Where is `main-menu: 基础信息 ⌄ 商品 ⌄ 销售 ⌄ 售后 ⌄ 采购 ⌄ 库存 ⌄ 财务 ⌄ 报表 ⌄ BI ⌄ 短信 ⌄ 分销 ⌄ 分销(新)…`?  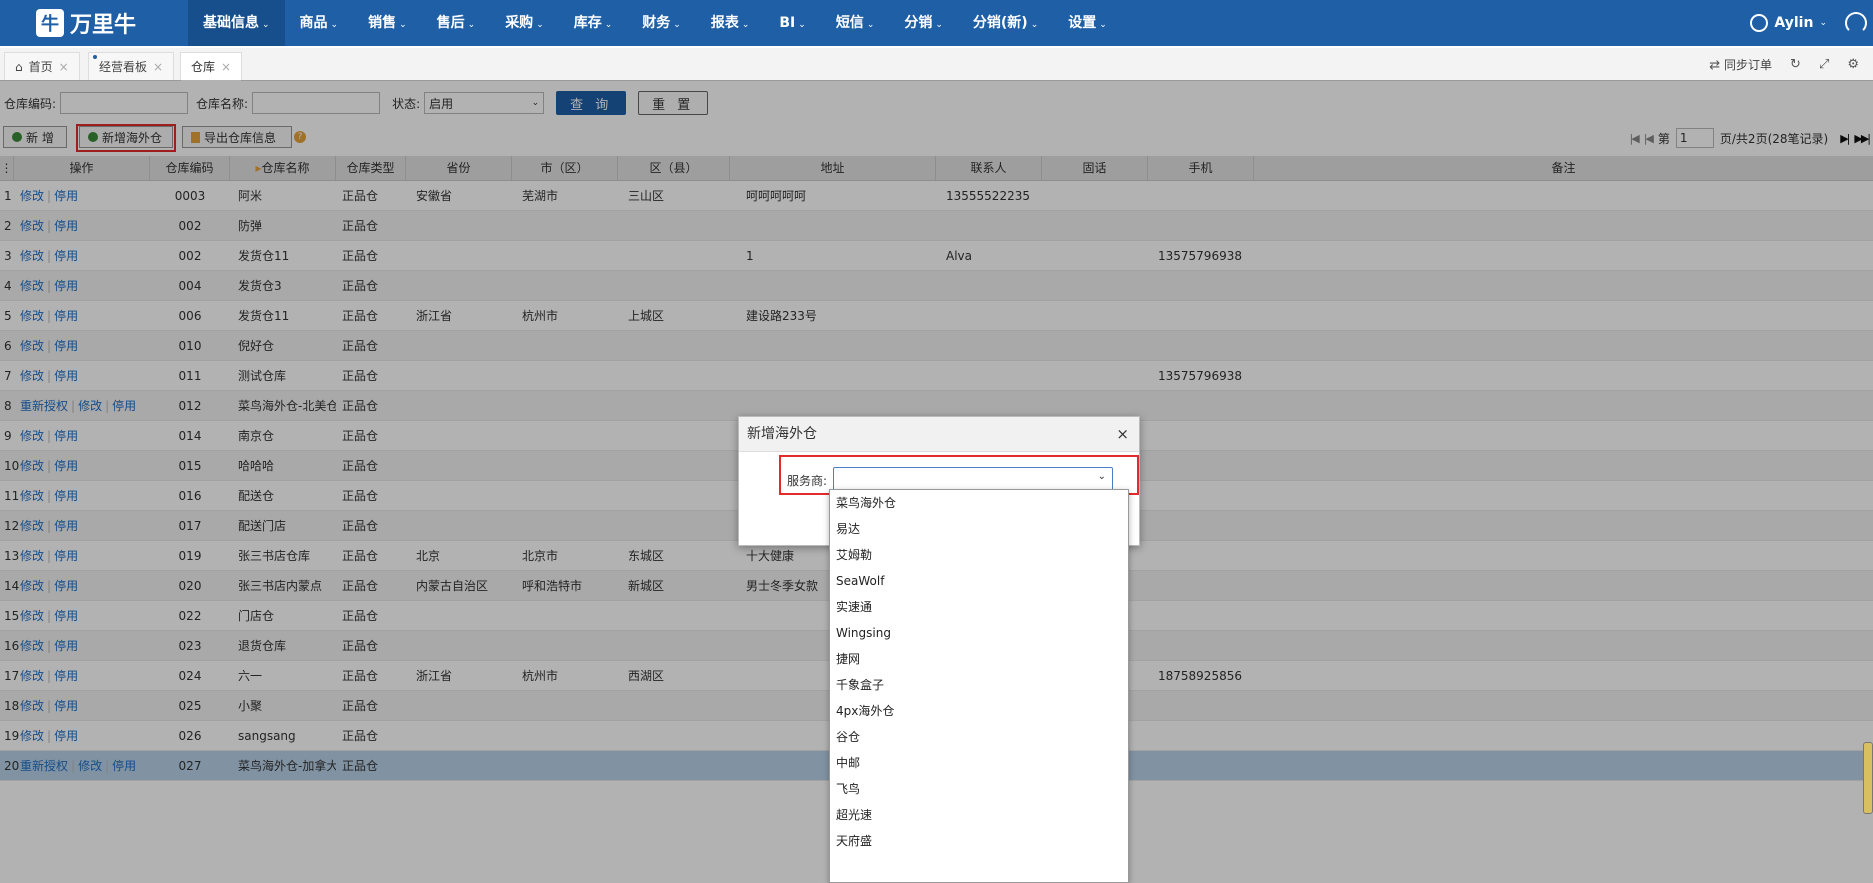 main-menu: 基础信息 ⌄ 商品 ⌄ 销售 ⌄ 售后 ⌄ 采购 ⌄ 库存 ⌄ 财务 ⌄ 报表 ⌄ BI ⌄ 短信 ⌄ 分销 ⌄ 分销(新)… is located at coordinates (655, 23).